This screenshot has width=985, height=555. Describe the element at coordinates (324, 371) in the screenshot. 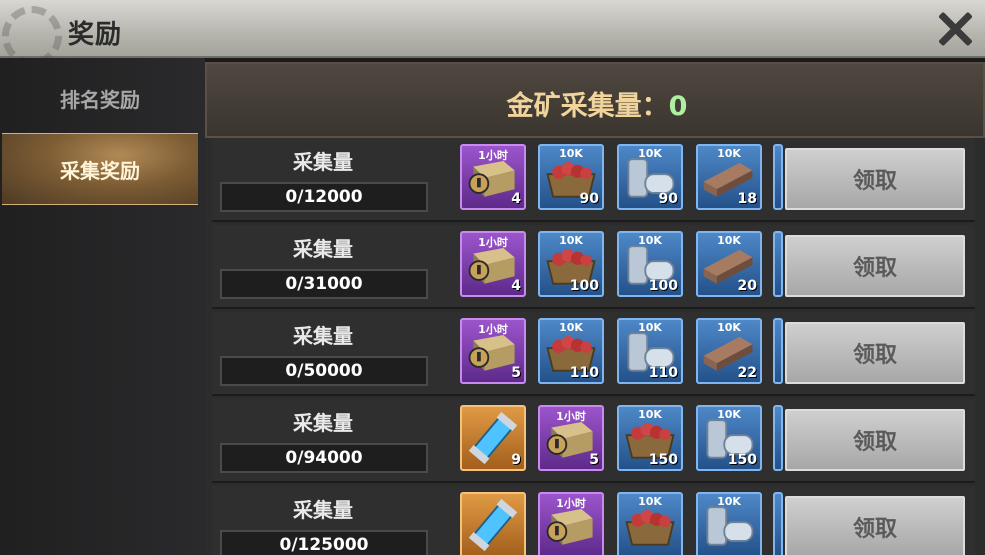

I see `gather-progress: 0/50000` at that location.